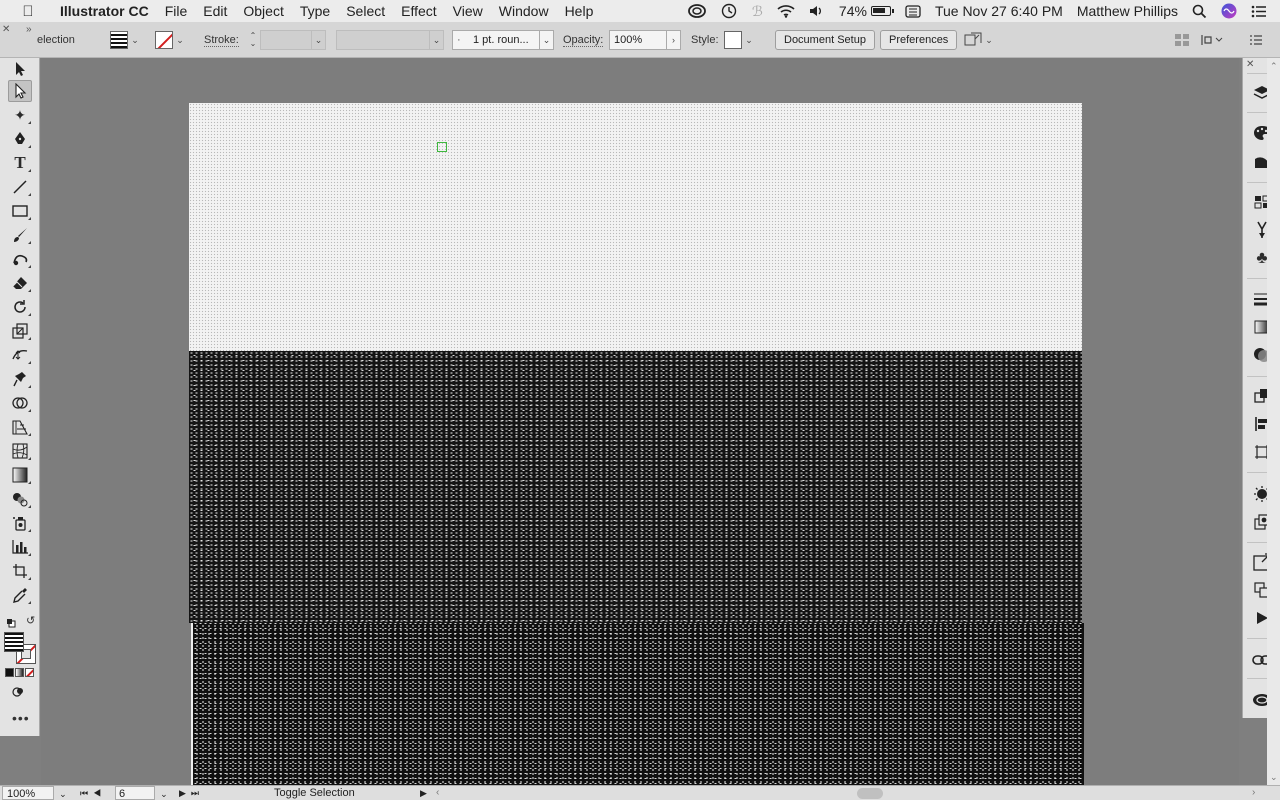 This screenshot has width=1280, height=800. I want to click on none-mode-icon, so click(29, 672).